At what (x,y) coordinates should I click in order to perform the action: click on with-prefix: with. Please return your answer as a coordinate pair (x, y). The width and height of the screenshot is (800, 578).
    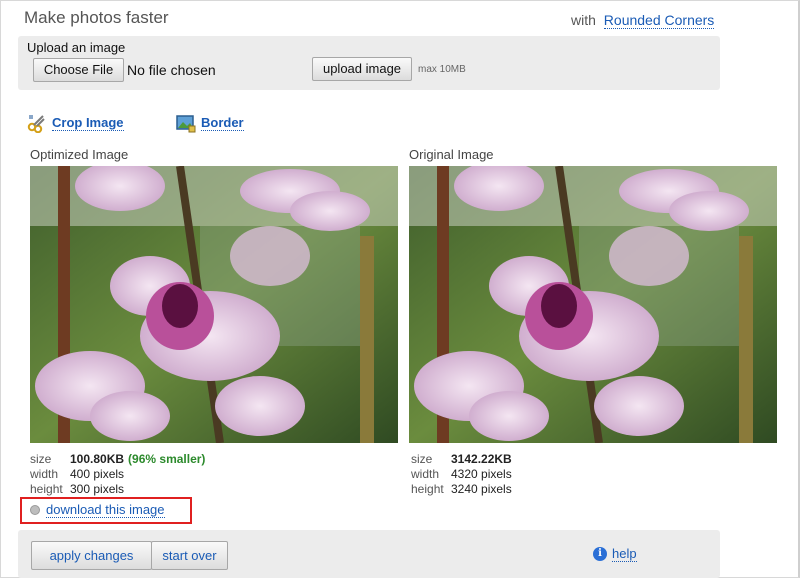
    Looking at the image, I should click on (583, 20).